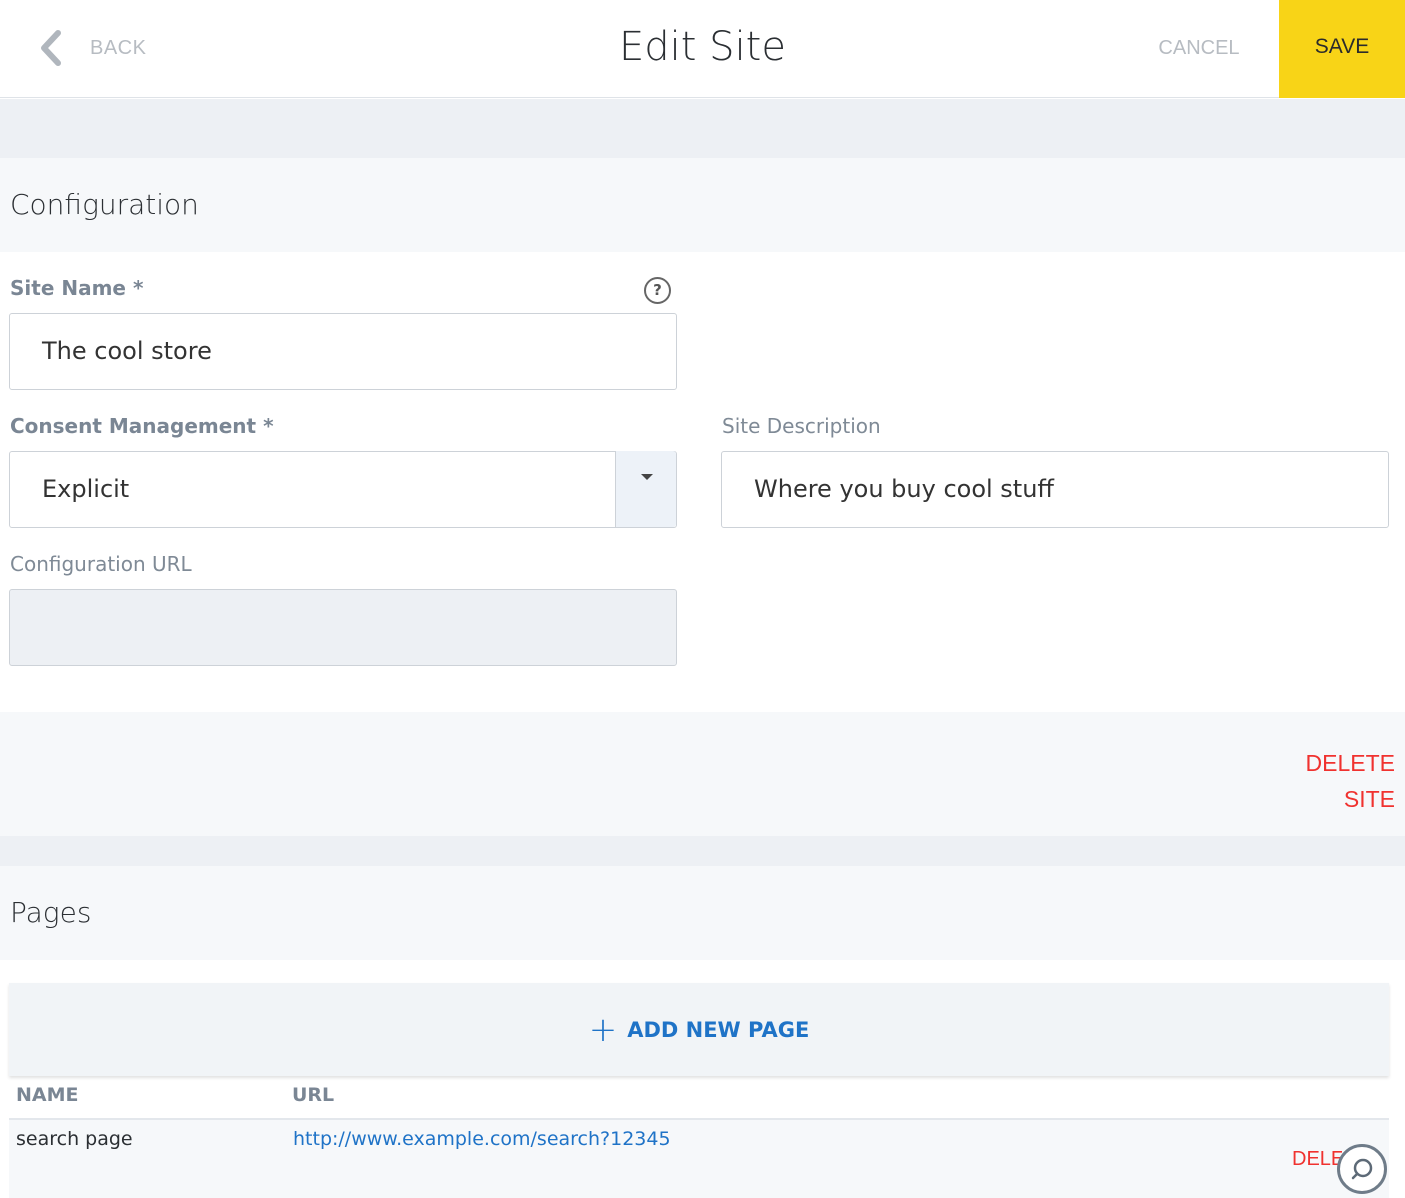 Image resolution: width=1405 pixels, height=1198 pixels. I want to click on add-new-page-label: ADD NEW PAGE, so click(718, 1029).